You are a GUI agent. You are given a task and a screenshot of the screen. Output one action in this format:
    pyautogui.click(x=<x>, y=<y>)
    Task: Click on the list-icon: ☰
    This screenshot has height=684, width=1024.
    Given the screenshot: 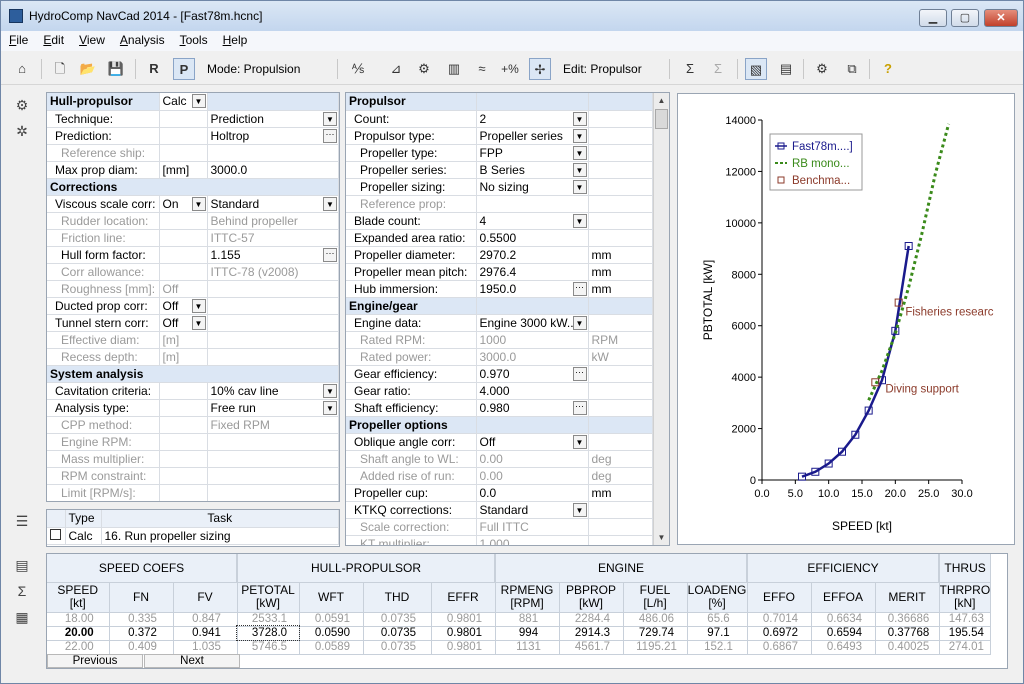 What is the action you would take?
    pyautogui.click(x=22, y=523)
    